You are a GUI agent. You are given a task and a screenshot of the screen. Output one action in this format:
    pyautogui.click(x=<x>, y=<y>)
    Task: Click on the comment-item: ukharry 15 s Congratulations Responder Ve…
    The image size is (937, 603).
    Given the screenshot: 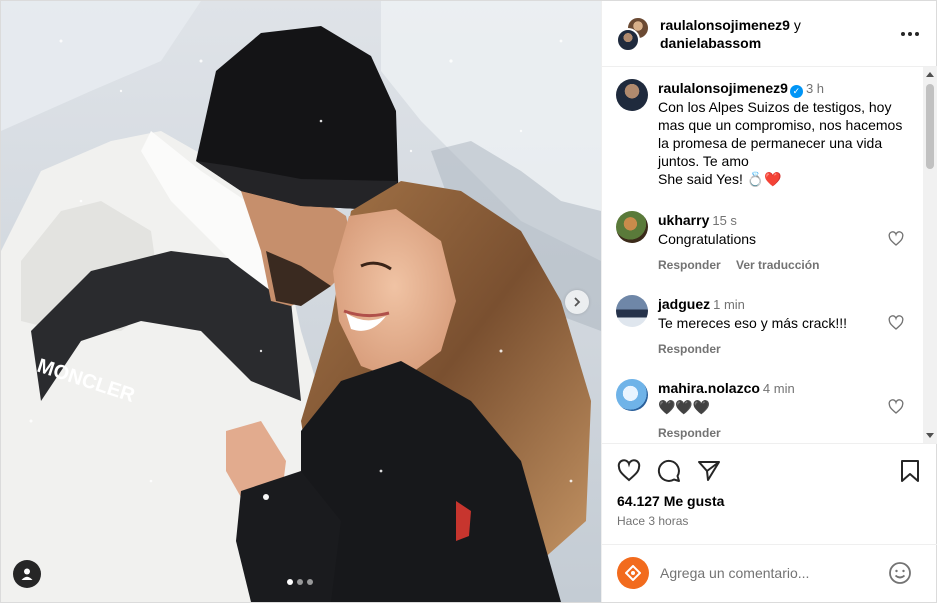 What is the action you would take?
    pyautogui.click(x=766, y=244)
    